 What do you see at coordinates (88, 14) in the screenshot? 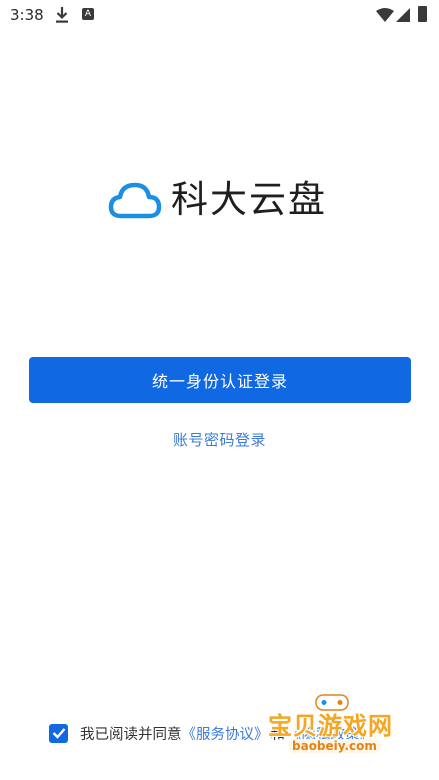
I see `app-notification-icon: A` at bounding box center [88, 14].